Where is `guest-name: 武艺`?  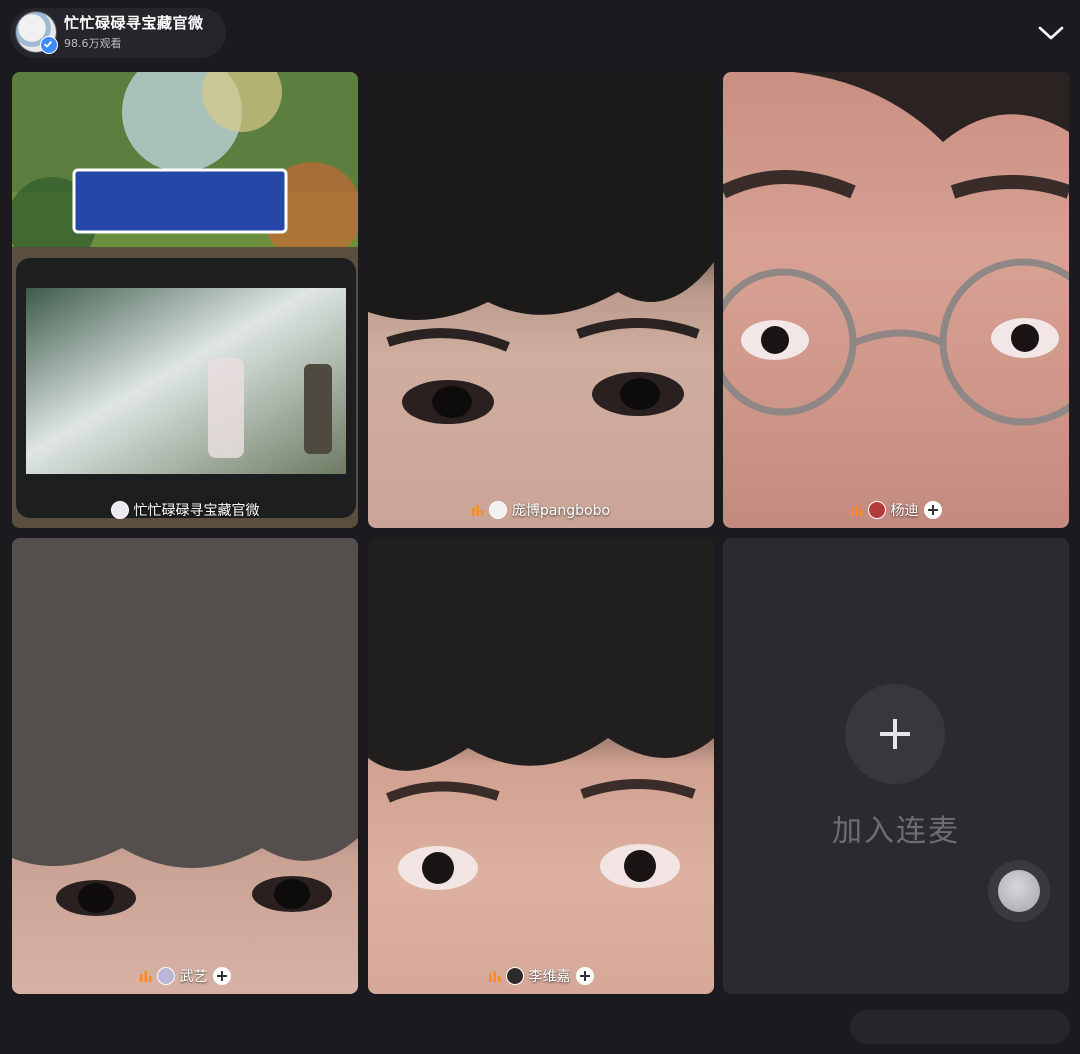
guest-name: 武艺 is located at coordinates (193, 977).